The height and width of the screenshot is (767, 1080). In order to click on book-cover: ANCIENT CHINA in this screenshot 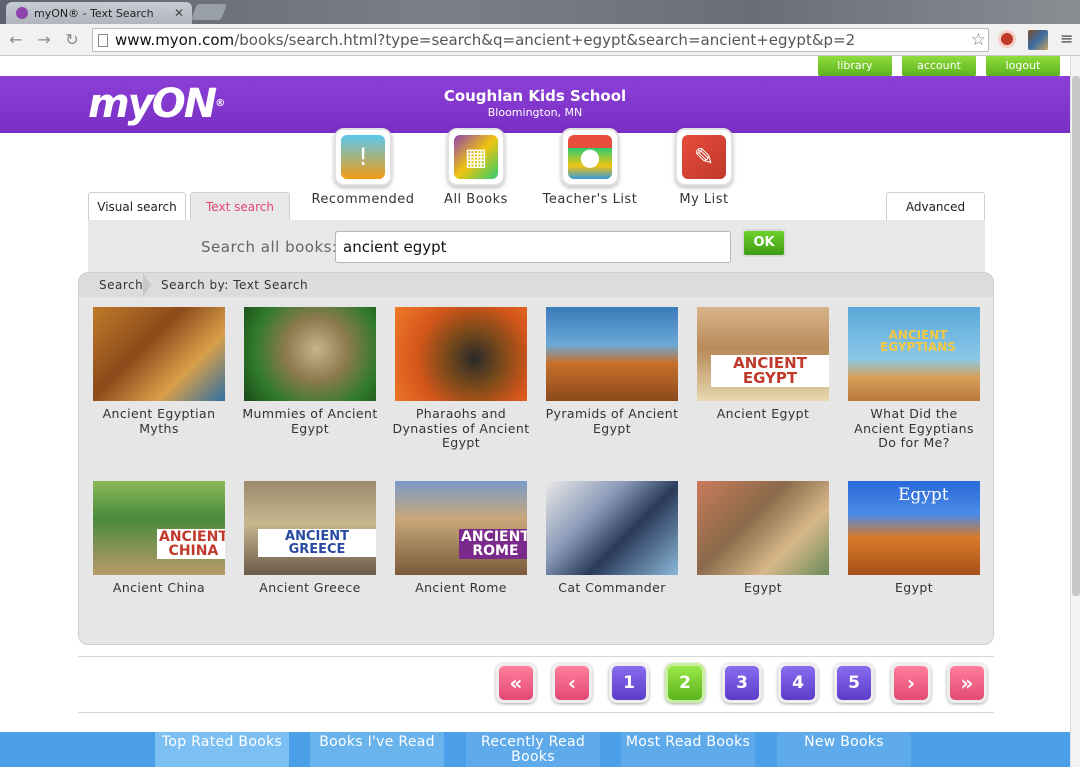, I will do `click(159, 528)`.